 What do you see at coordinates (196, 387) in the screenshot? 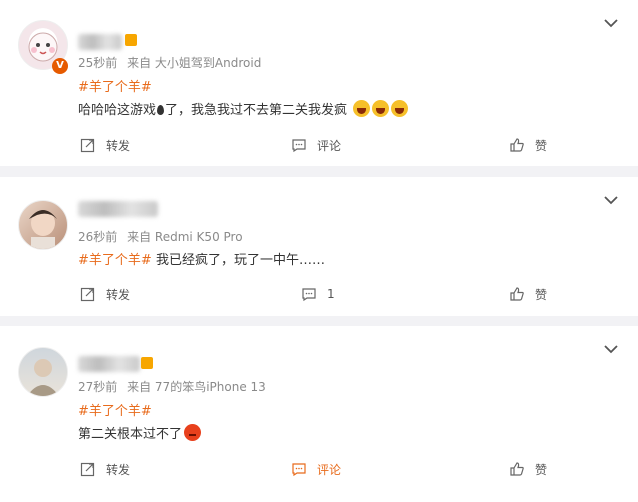
I see `source: 来自 77的笨鸟iPhone 13` at bounding box center [196, 387].